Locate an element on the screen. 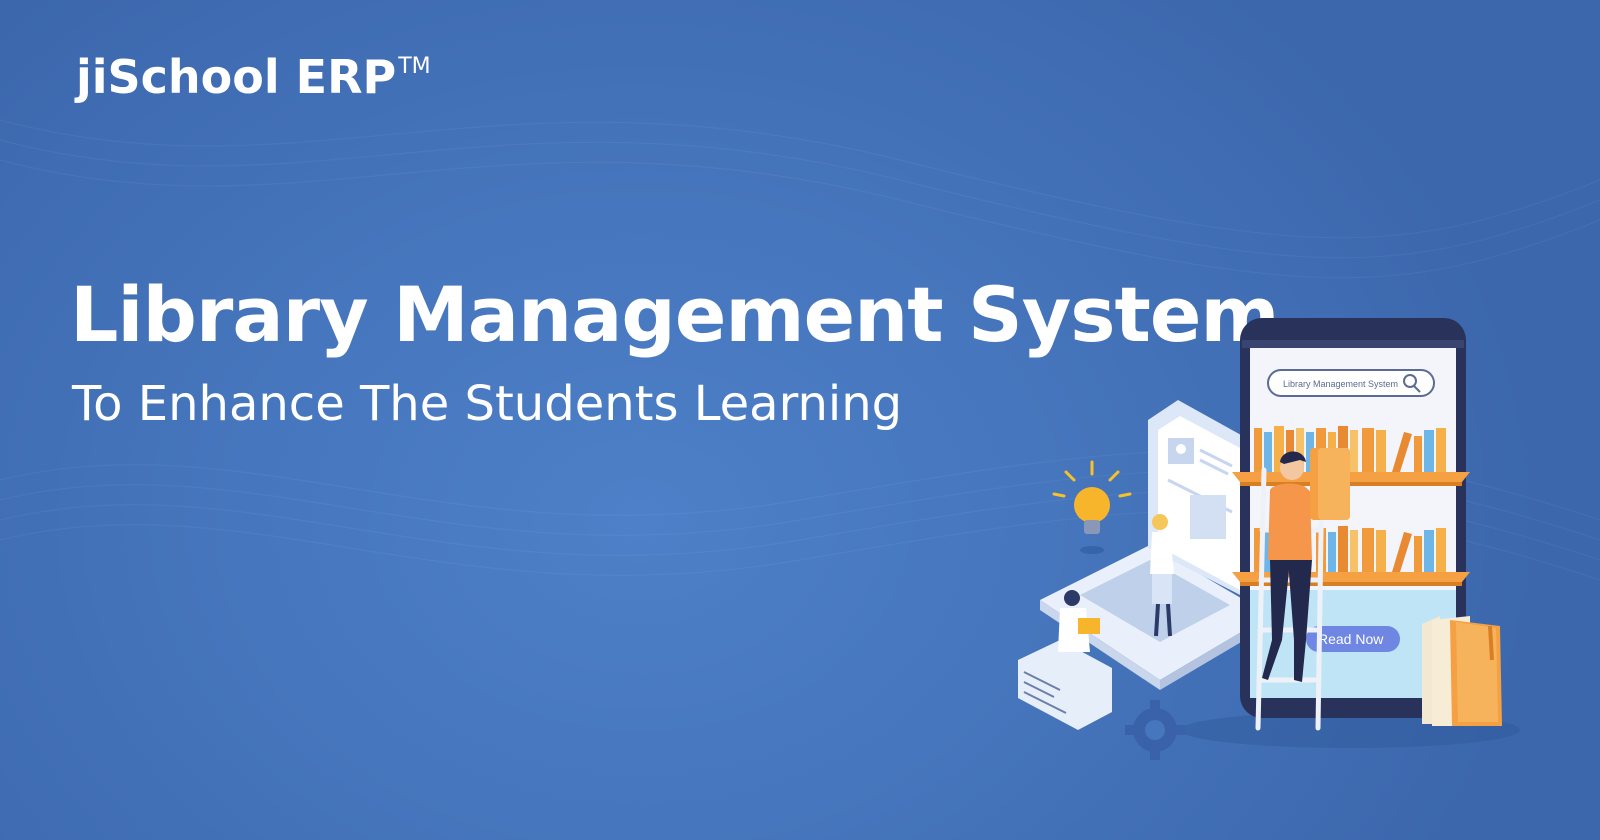 Image resolution: width=1600 pixels, height=840 pixels. brand-logo: jiSchool ERPTM is located at coordinates (253, 77).